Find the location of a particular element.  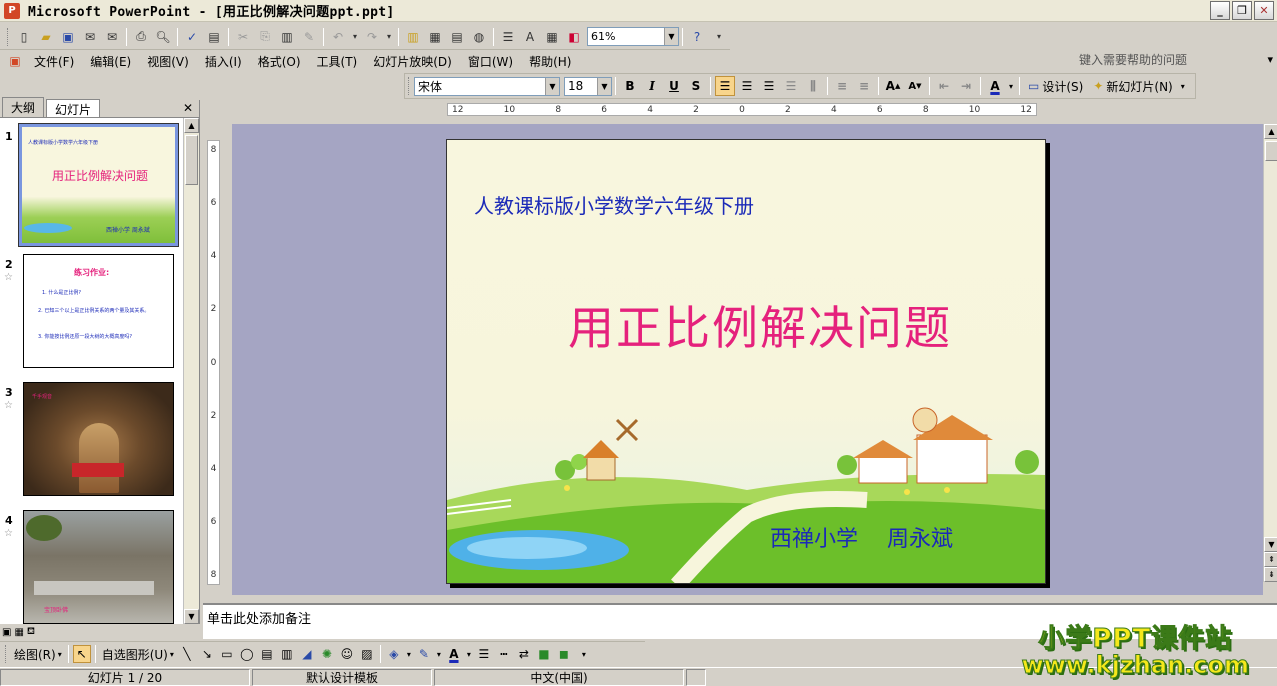

scroll-thumb is located at coordinates (1271, 151).